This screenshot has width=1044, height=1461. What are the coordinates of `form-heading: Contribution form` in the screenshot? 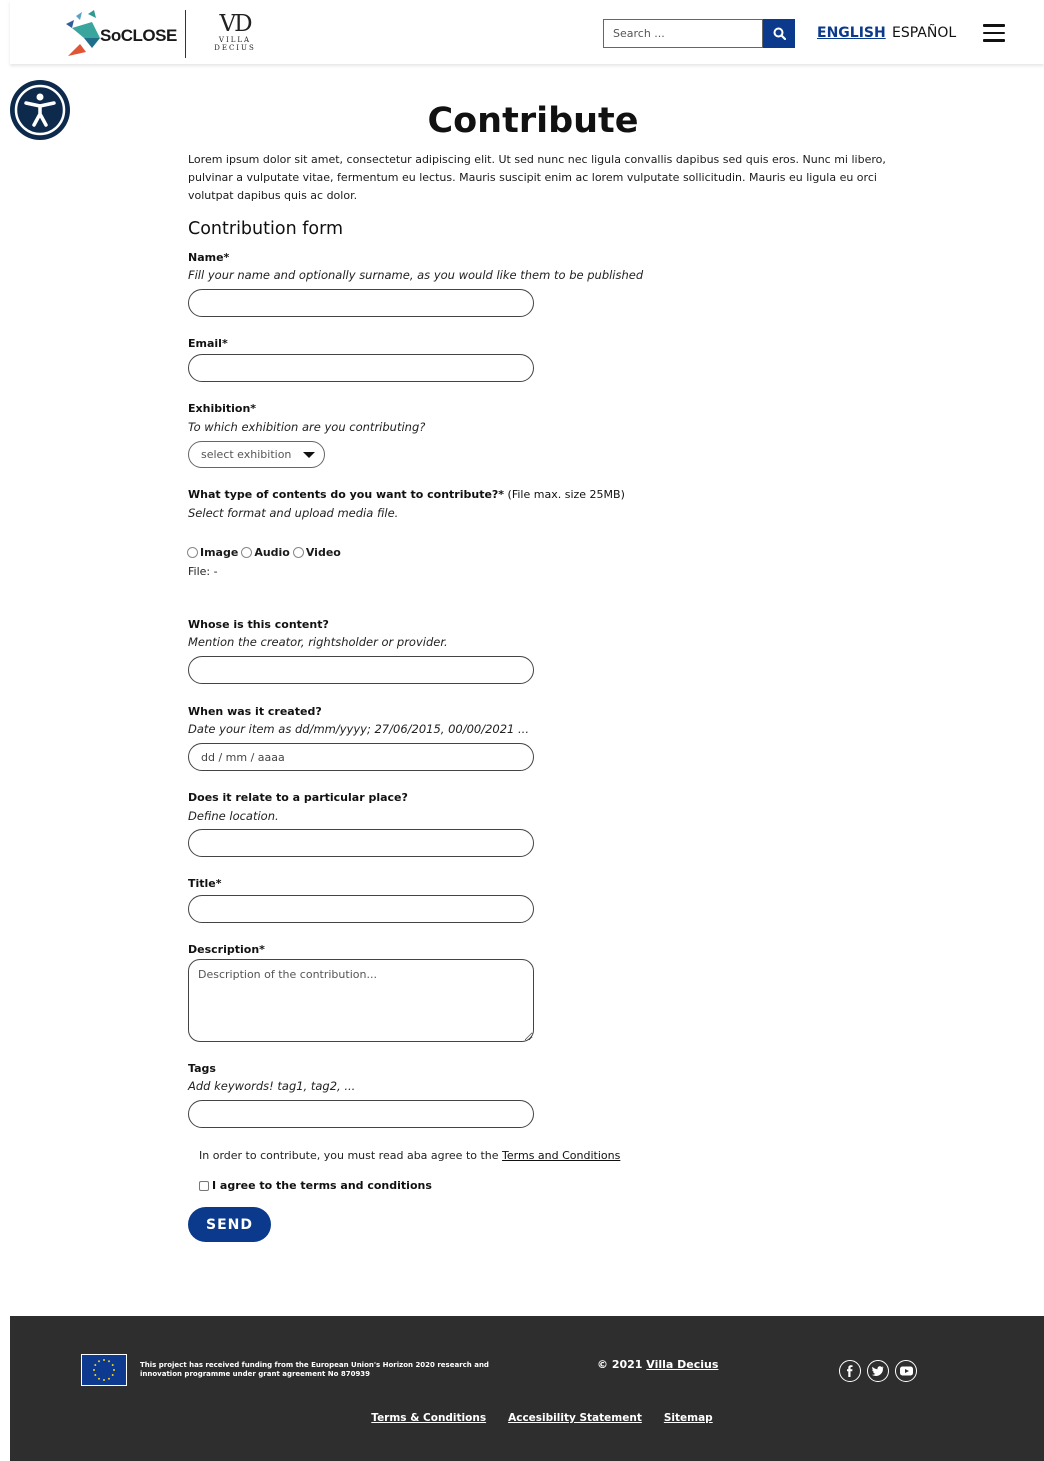 It's located at (266, 229).